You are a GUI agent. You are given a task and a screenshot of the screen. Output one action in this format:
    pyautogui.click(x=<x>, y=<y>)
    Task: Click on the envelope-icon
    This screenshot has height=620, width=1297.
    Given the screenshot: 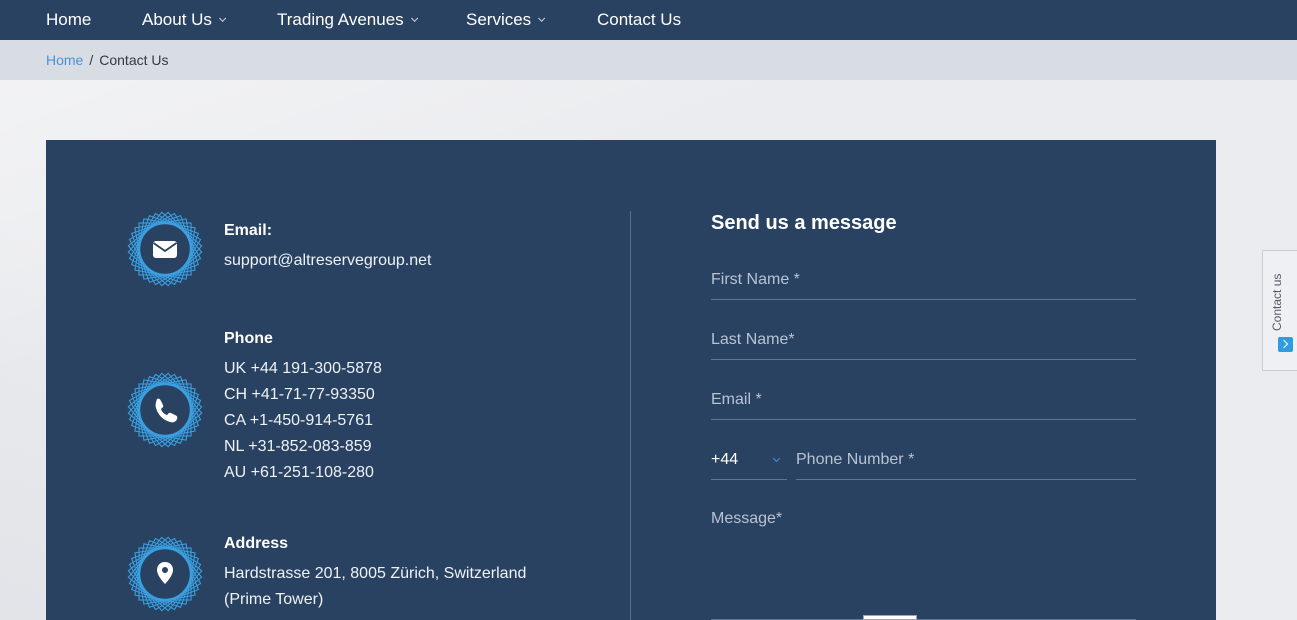 What is the action you would take?
    pyautogui.click(x=165, y=249)
    